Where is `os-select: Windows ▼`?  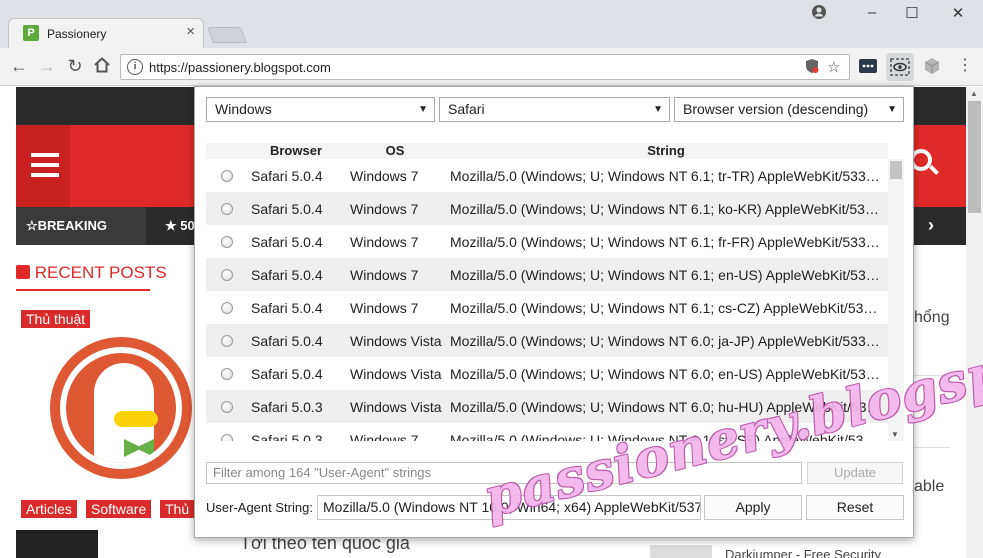 os-select: Windows ▼ is located at coordinates (320, 109).